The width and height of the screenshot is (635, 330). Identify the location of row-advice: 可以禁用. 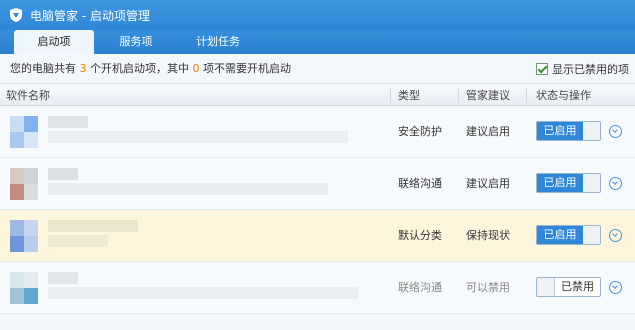
(488, 287).